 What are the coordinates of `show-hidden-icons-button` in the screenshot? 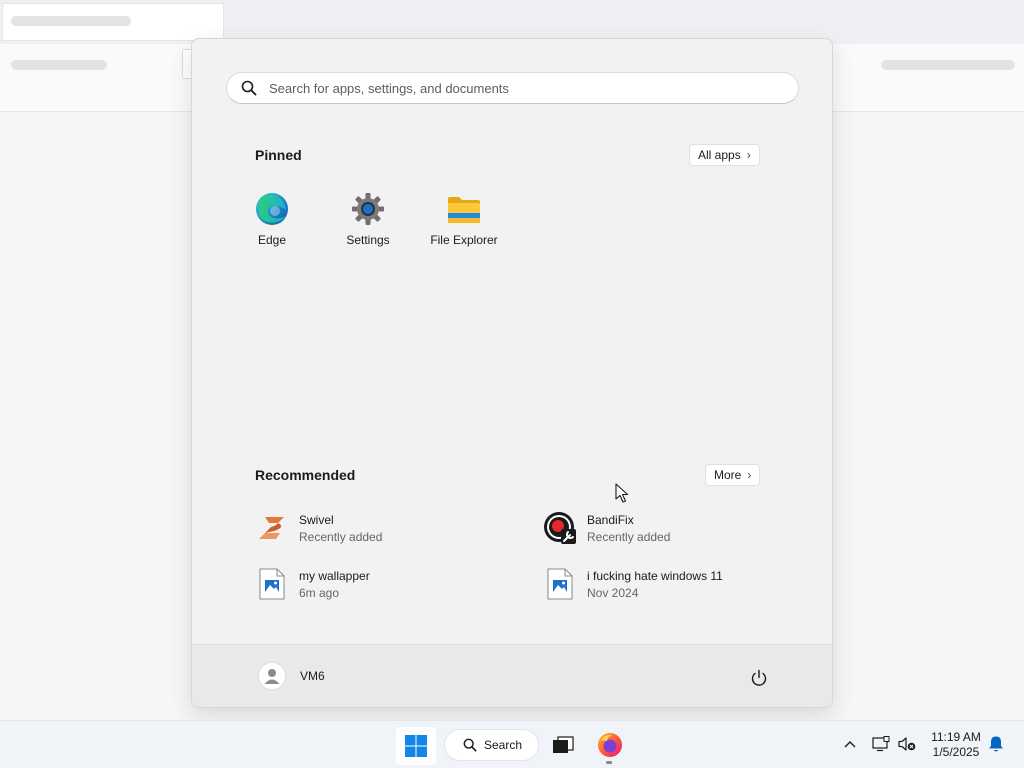 It's located at (850, 744).